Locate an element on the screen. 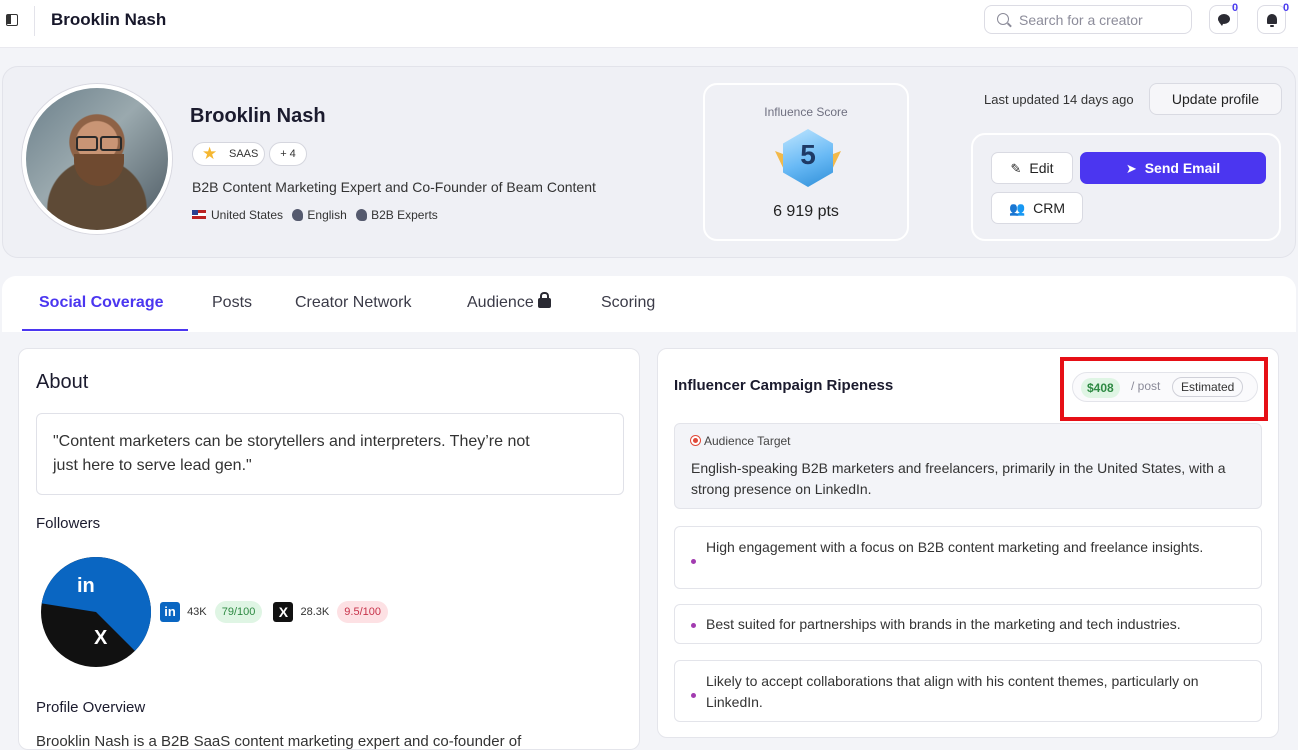  edit-label: Edit is located at coordinates (1041, 168).